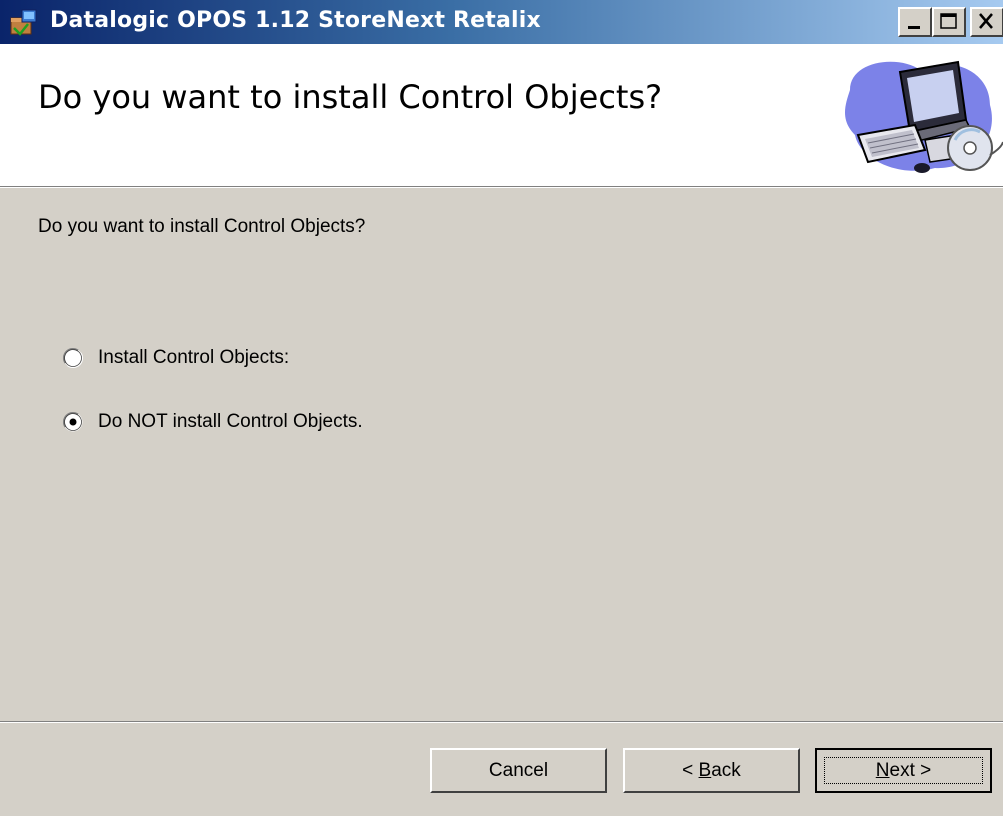 The height and width of the screenshot is (816, 1003). Describe the element at coordinates (202, 226) in the screenshot. I see `question-text: Do you want to install Control Objects?` at that location.